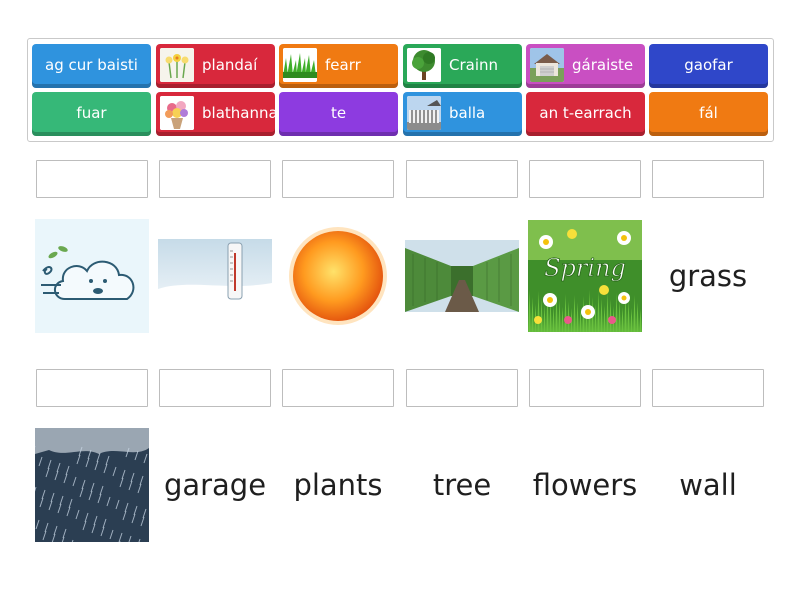  What do you see at coordinates (338, 485) in the screenshot?
I see `target-word: plants` at bounding box center [338, 485].